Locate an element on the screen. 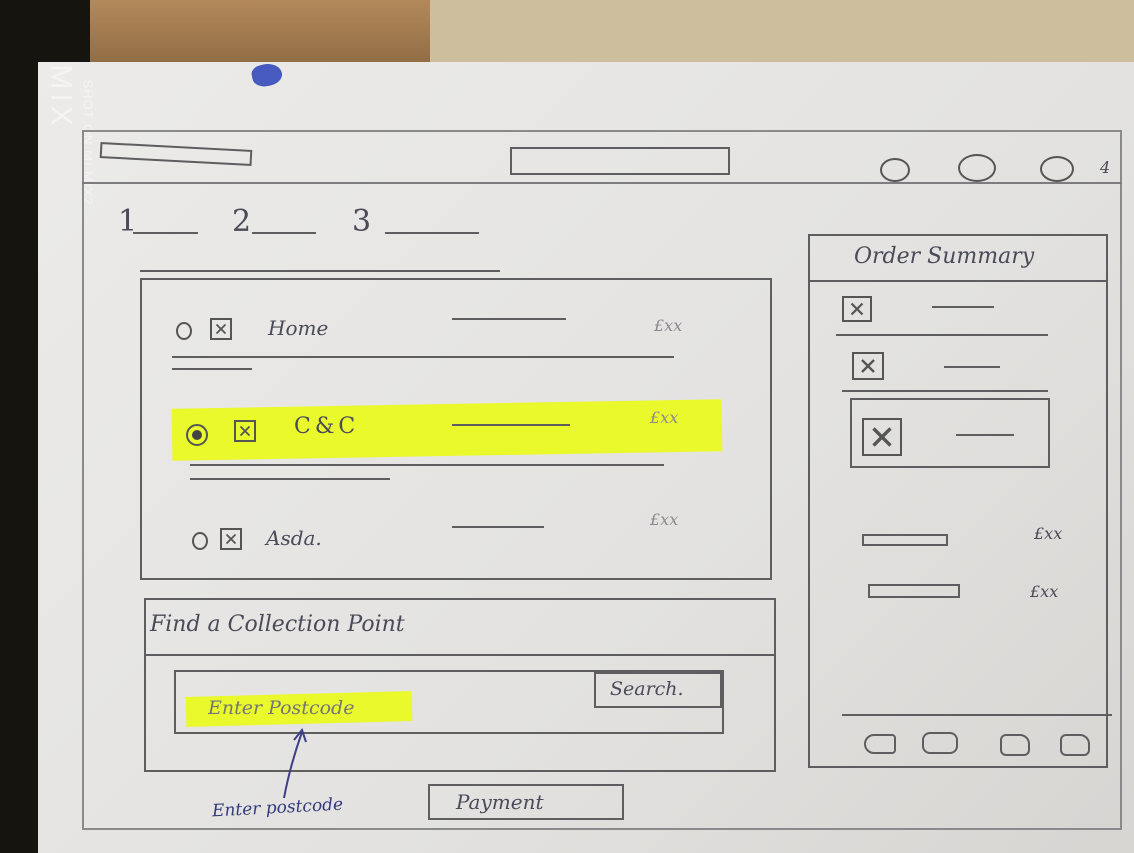 The width and height of the screenshot is (1134, 853). payment-button-label: Payment is located at coordinates (500, 802).